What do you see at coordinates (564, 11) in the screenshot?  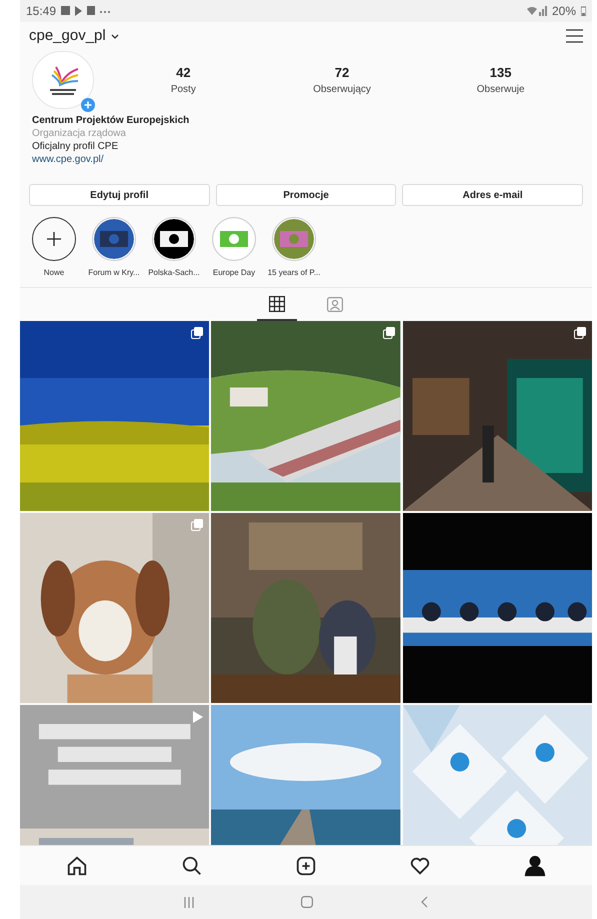 I see `battery-level: 20%` at bounding box center [564, 11].